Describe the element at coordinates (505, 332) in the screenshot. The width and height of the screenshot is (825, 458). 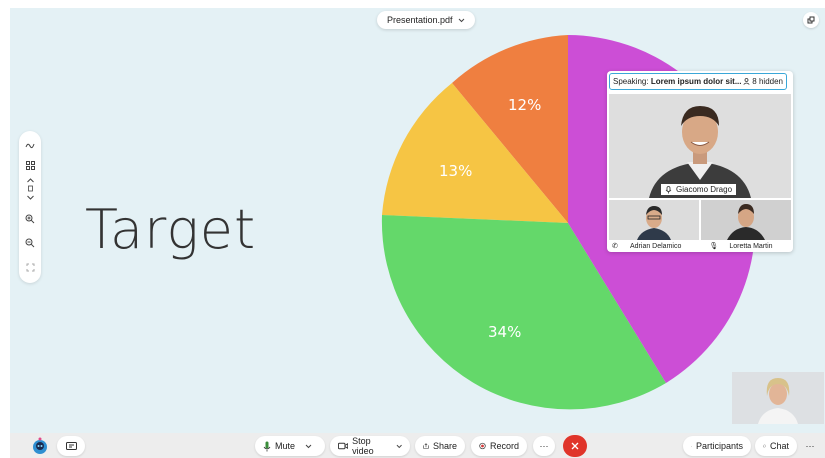
I see `pie-label-34: 34%` at that location.